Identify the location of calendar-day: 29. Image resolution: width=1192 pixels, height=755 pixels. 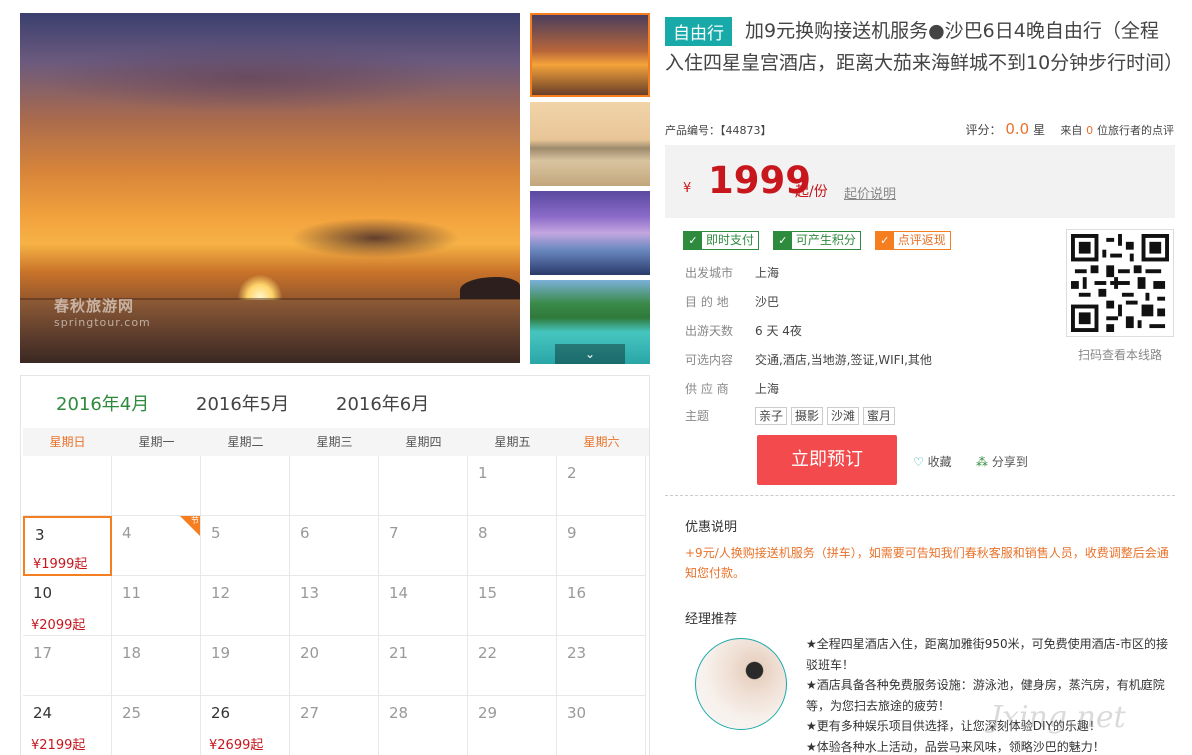
(512, 725).